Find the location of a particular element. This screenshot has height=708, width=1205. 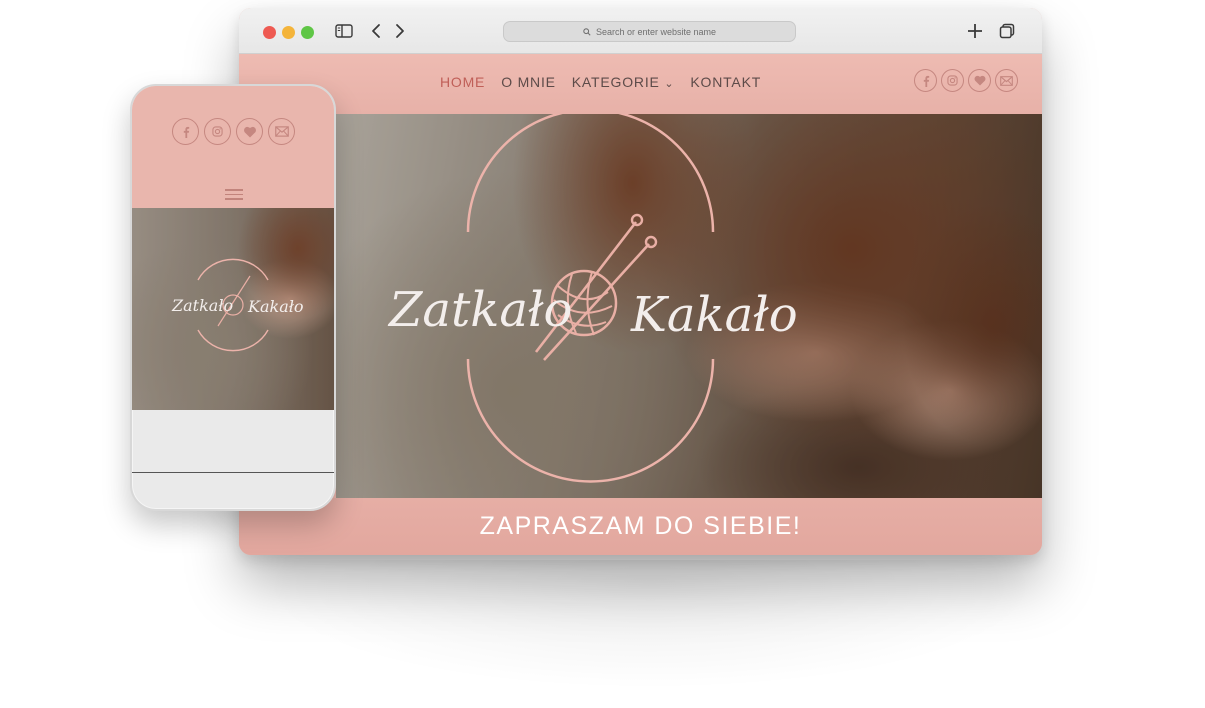

address-placeholder: Search or enter website name is located at coordinates (656, 31).